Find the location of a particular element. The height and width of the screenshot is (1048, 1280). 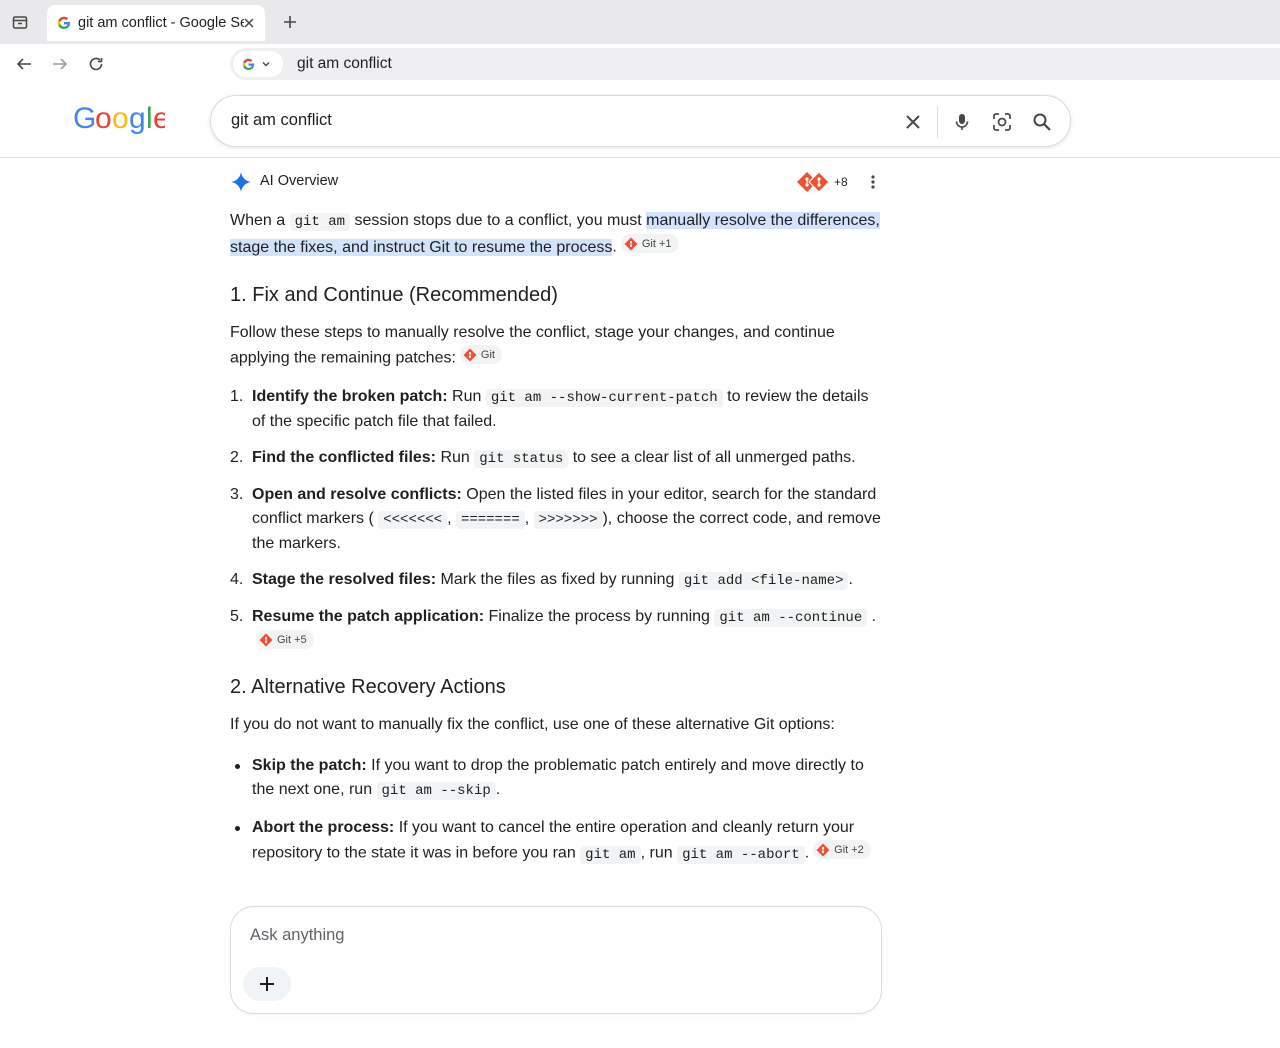

google-logo: G o o g l e is located at coordinates (121, 122).